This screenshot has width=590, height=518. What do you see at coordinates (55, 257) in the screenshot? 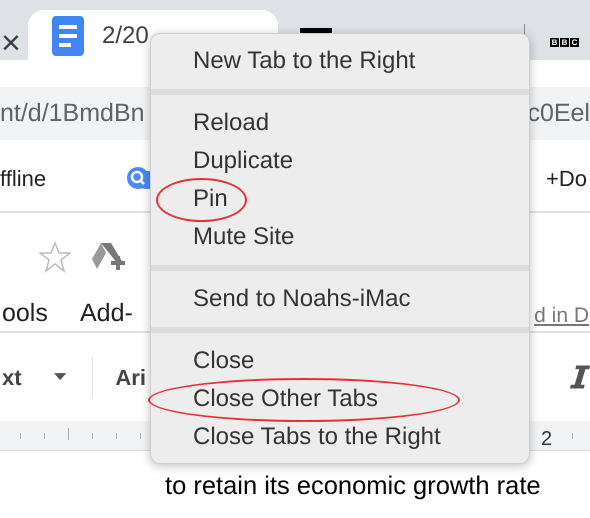
I see `star-icon` at bounding box center [55, 257].